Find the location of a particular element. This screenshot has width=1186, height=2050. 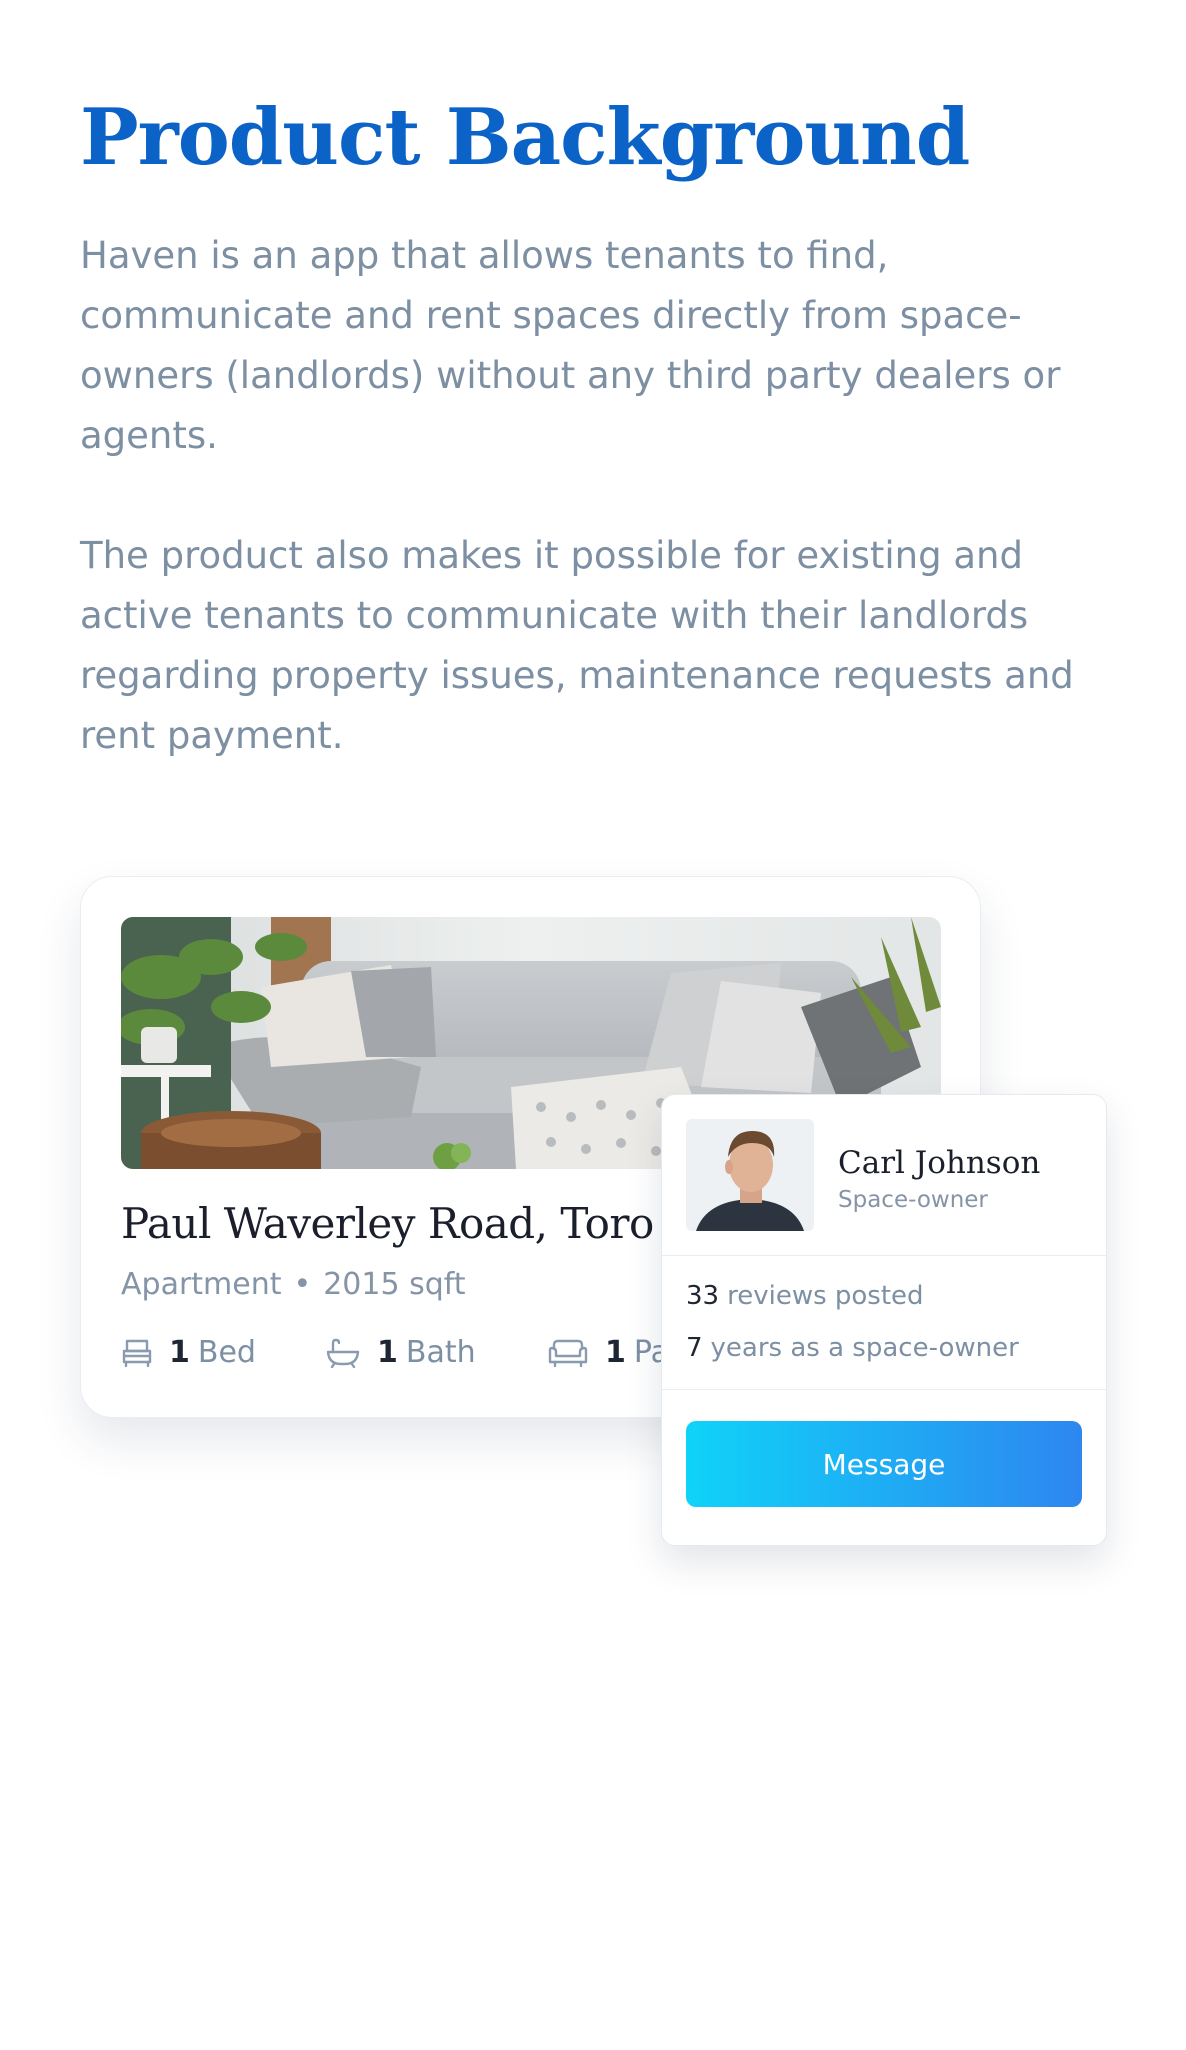

property-title: Paul Waverley Road, Toro is located at coordinates (387, 1223).